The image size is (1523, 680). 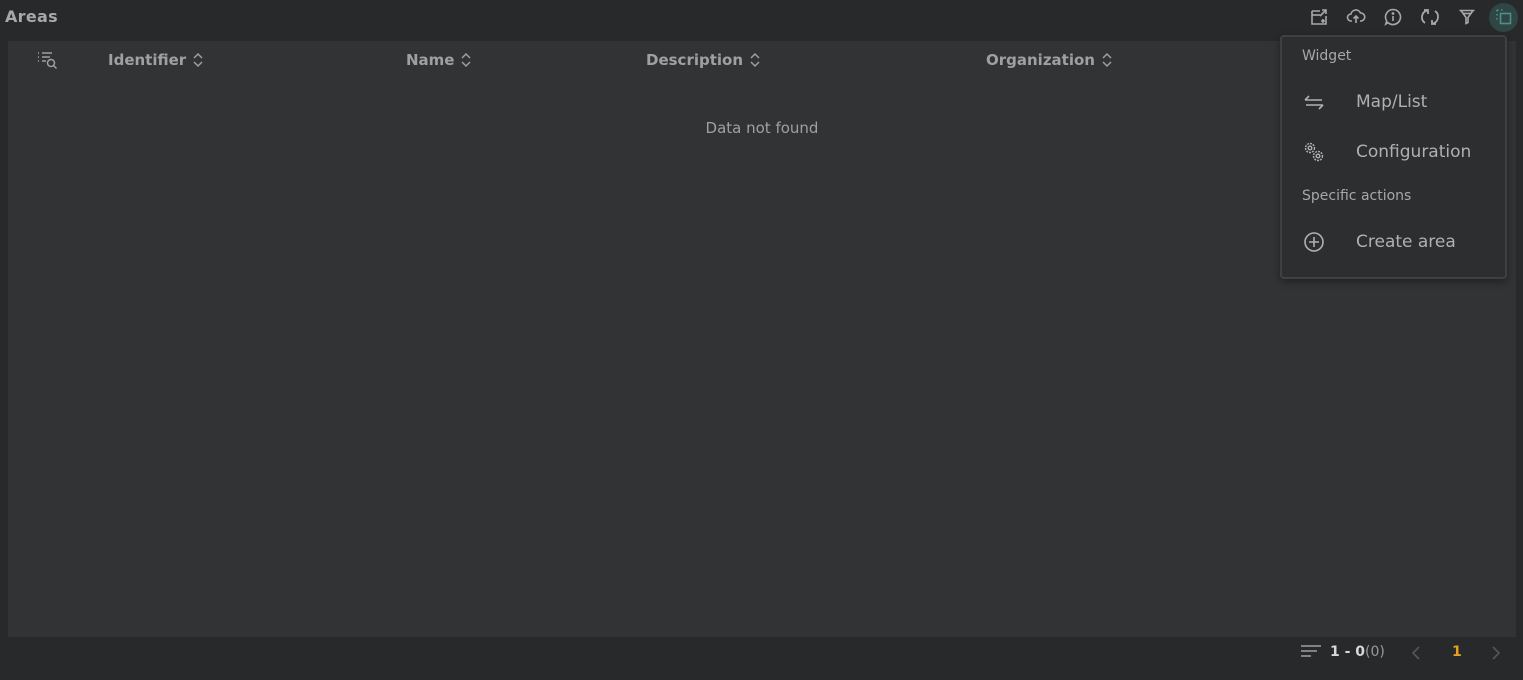 I want to click on refresh-icon, so click(x=1429, y=17).